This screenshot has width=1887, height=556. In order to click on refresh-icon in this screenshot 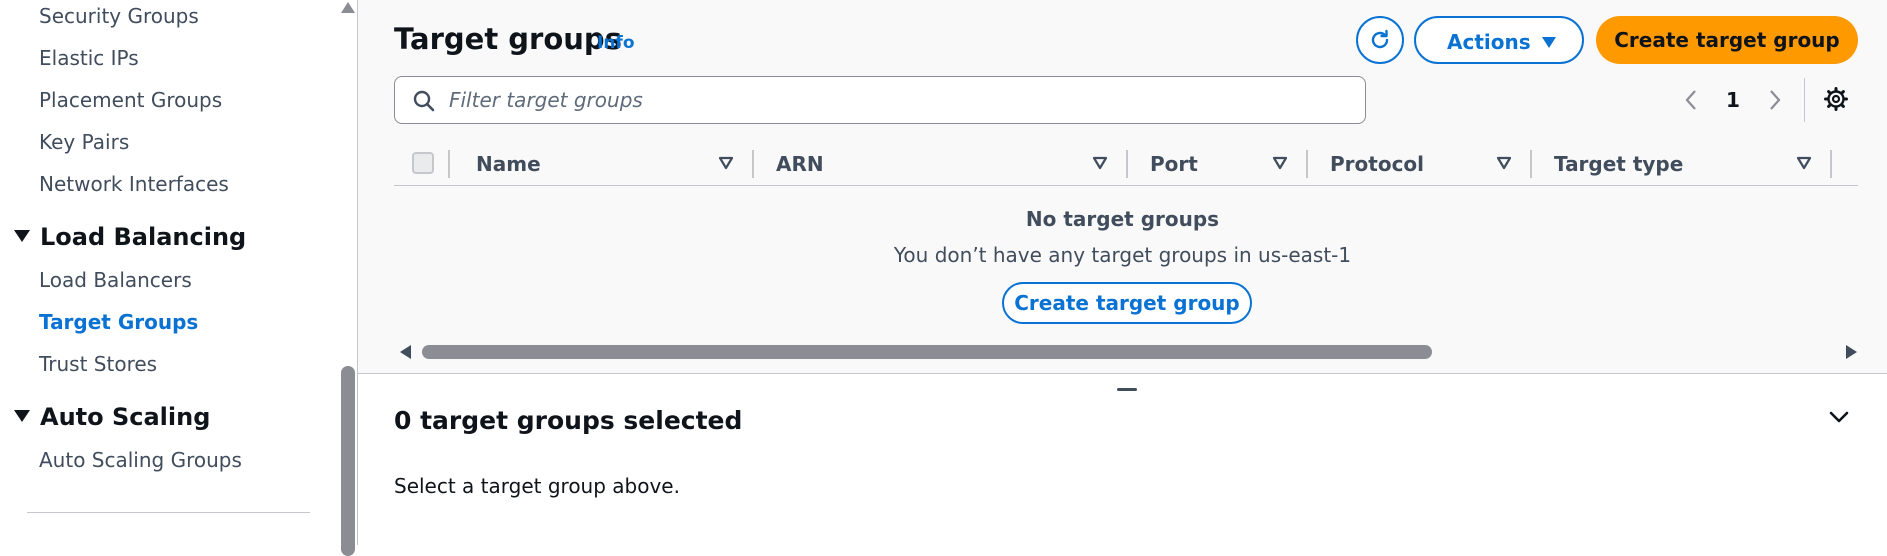, I will do `click(1380, 39)`.